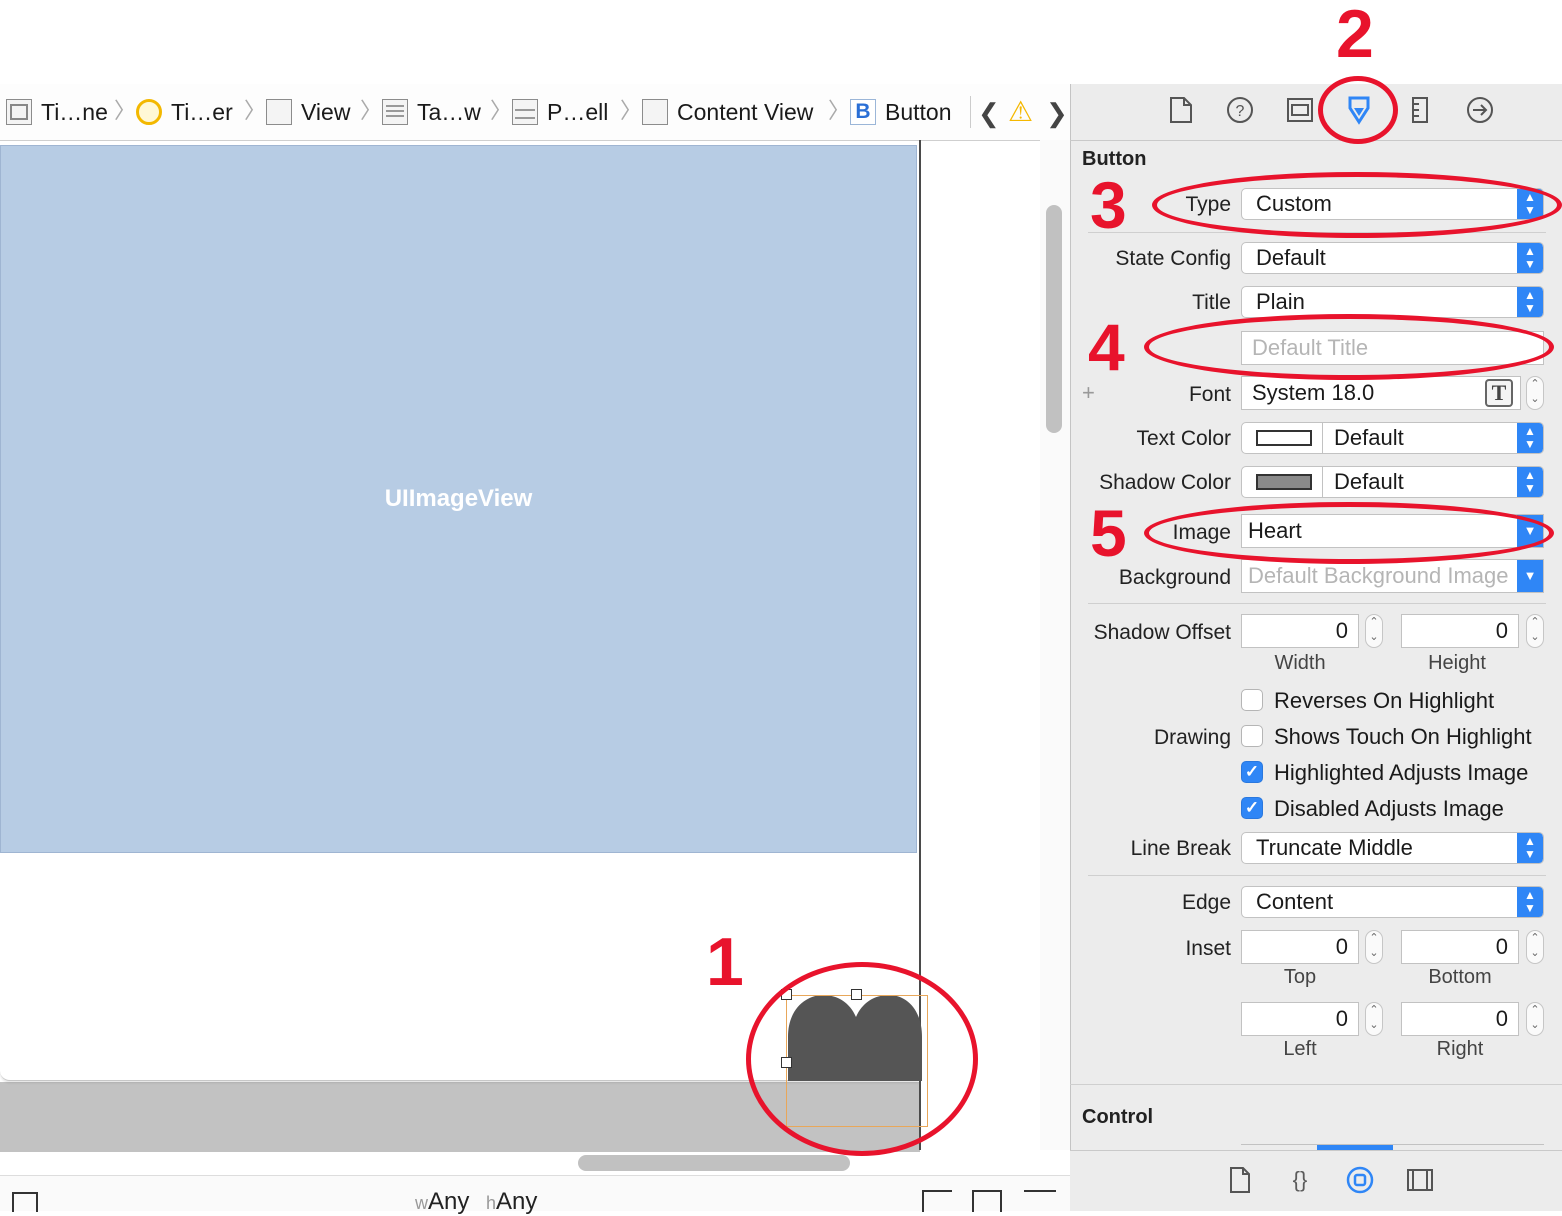 This screenshot has height=1216, width=1562. Describe the element at coordinates (1162, 632) in the screenshot. I see `shadow-offset-label: Shadow Offset` at that location.